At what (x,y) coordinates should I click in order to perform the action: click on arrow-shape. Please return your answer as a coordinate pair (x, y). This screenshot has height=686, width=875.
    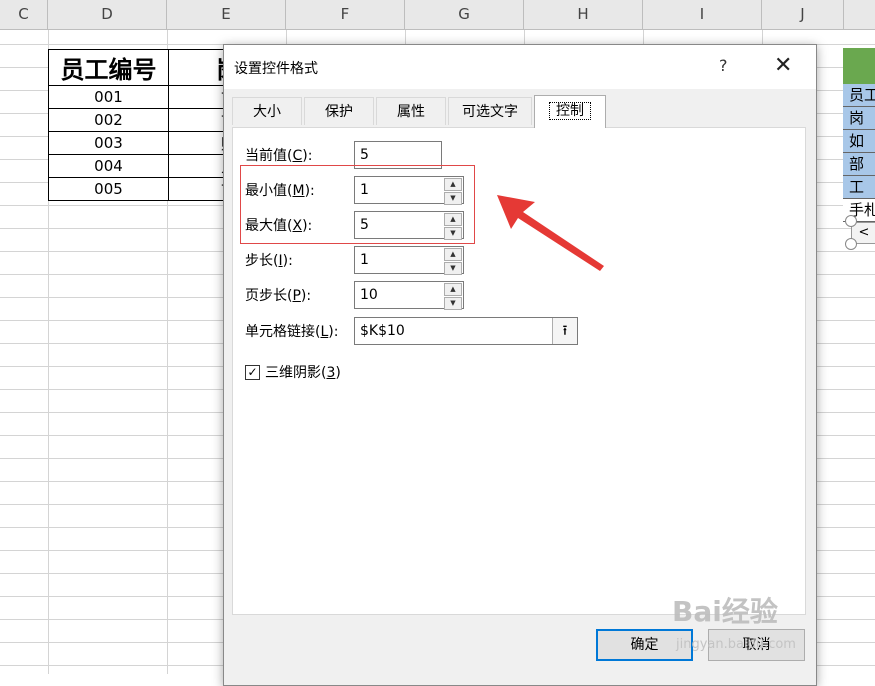
    Looking at the image, I should click on (550, 233).